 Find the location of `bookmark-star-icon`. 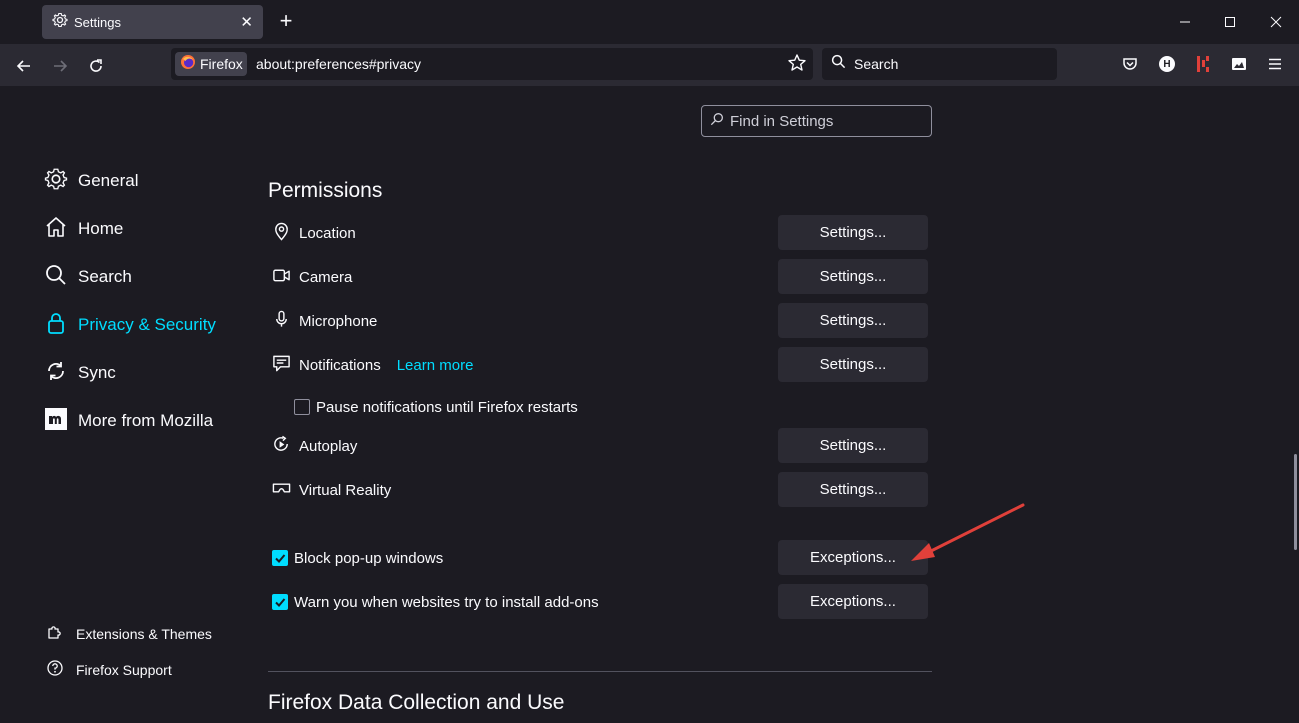

bookmark-star-icon is located at coordinates (797, 65).